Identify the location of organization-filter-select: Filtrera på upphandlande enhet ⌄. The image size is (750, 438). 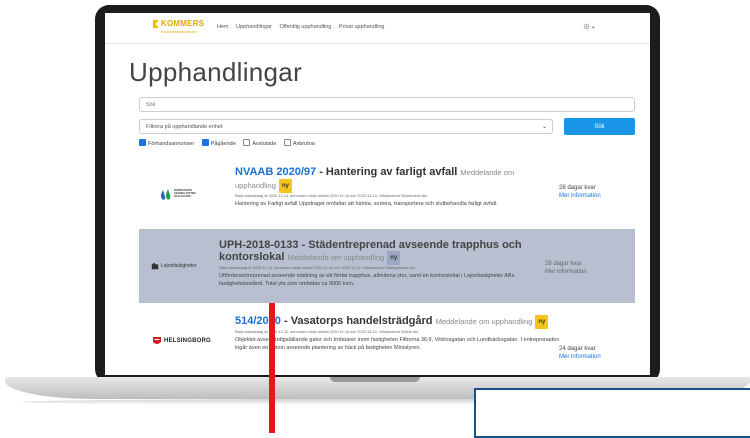
(346, 126).